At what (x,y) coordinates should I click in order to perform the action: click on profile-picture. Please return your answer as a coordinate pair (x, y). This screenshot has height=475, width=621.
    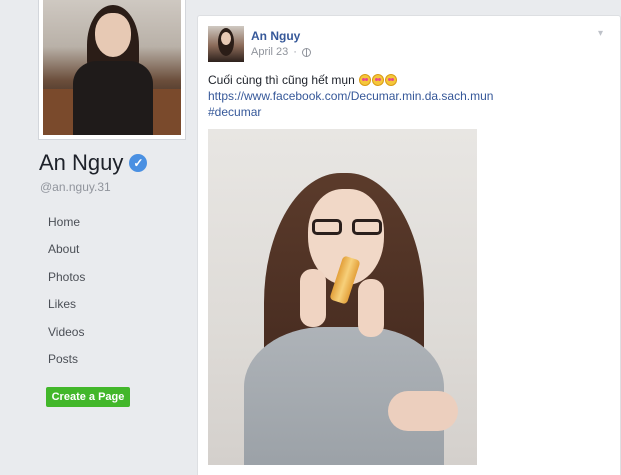
    Looking at the image, I should click on (112, 70).